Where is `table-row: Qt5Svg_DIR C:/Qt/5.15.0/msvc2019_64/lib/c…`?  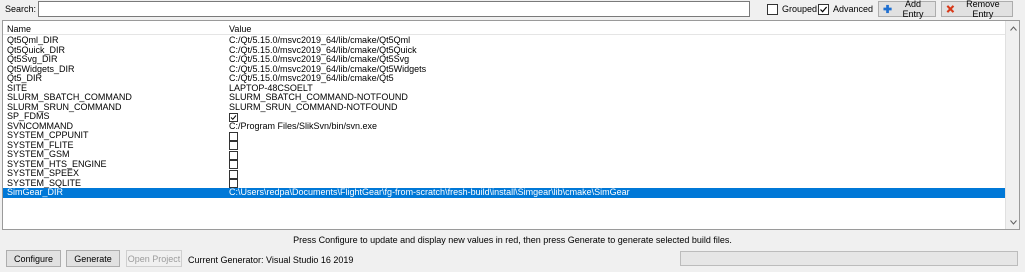
table-row: Qt5Svg_DIR C:/Qt/5.15.0/msvc2019_64/lib/c… is located at coordinates (504, 59).